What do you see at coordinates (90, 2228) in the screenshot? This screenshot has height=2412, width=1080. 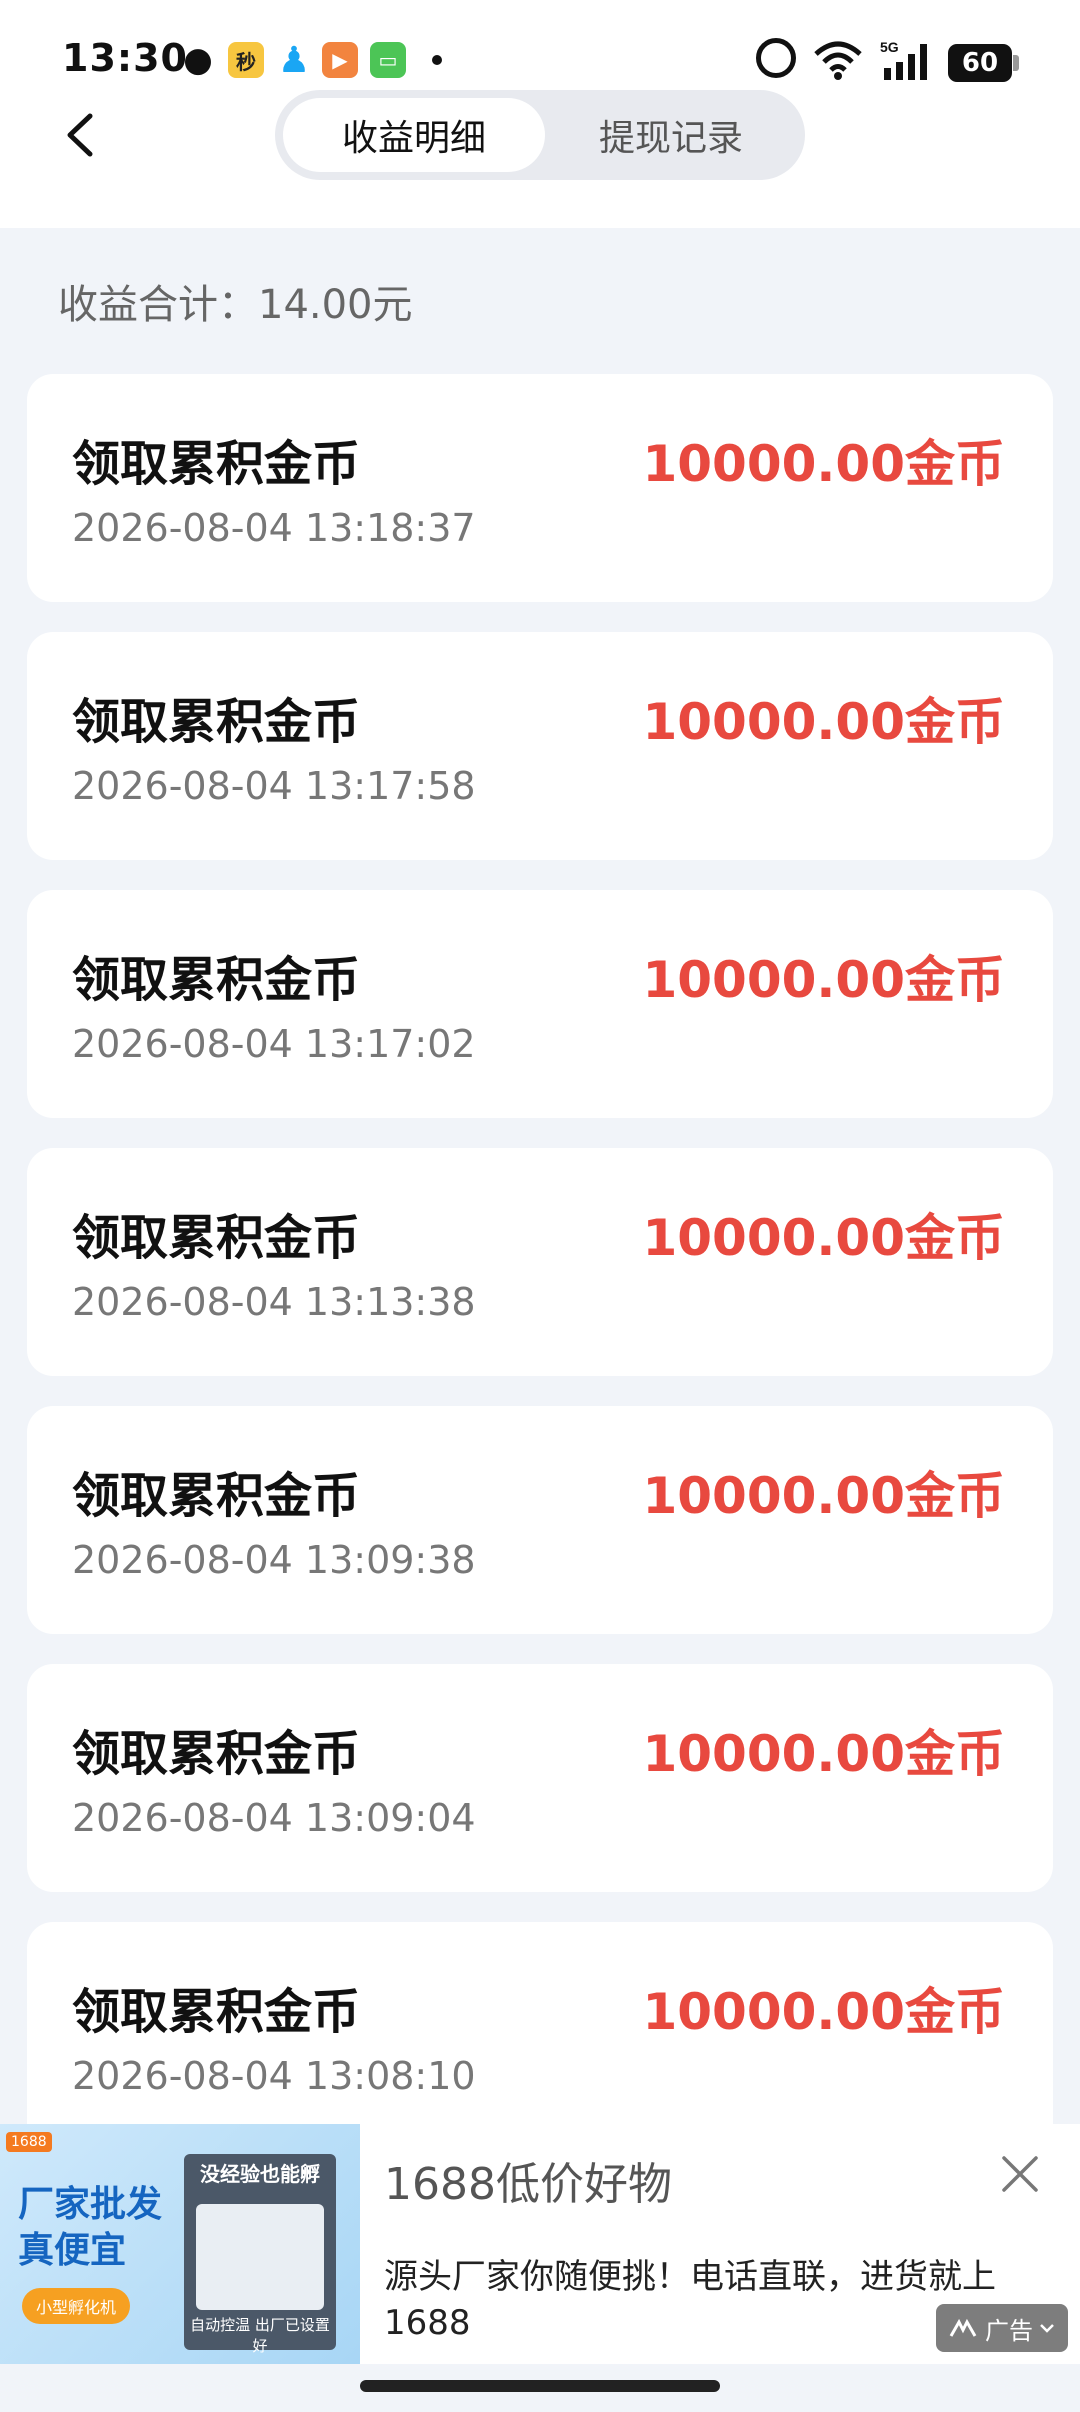 I see `ad-image-headline: 厂家批发 真便宜` at bounding box center [90, 2228].